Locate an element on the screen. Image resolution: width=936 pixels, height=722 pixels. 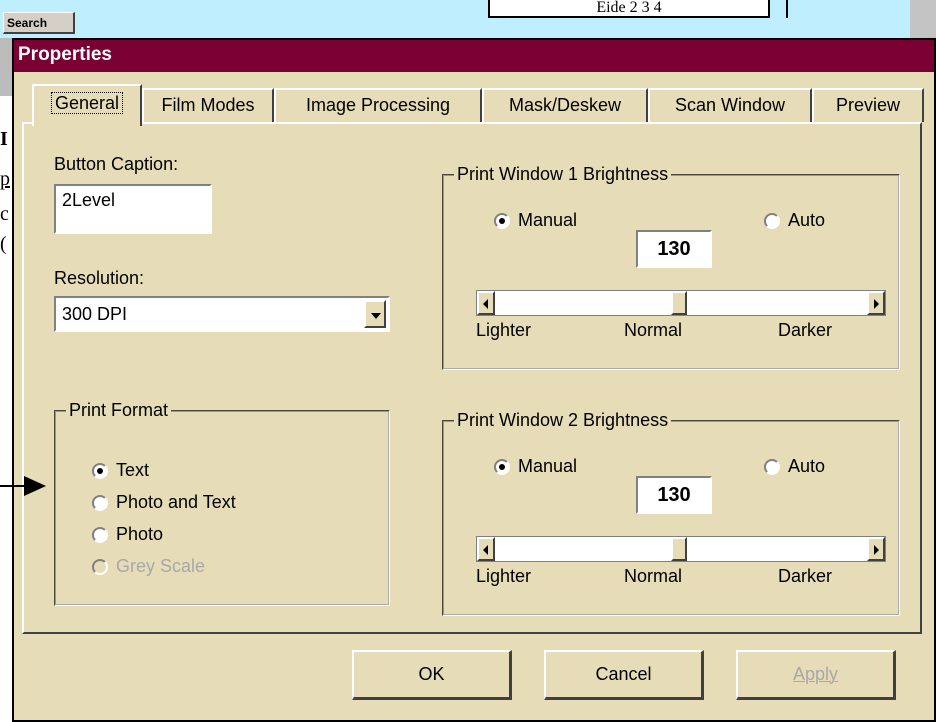
print-format-option-label: Photo is located at coordinates (140, 534).